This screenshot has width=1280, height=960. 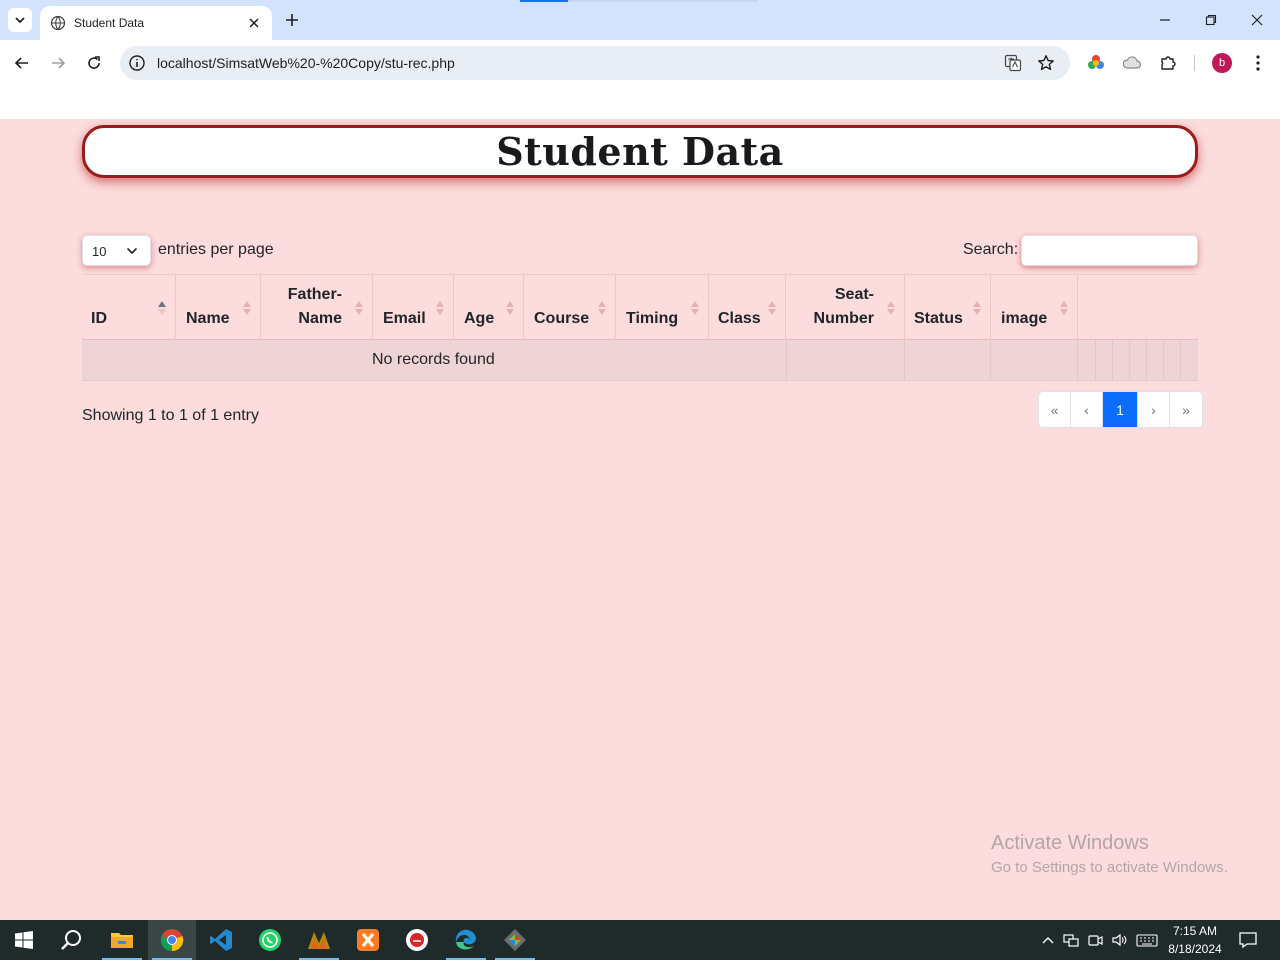 What do you see at coordinates (662, 308) in the screenshot?
I see `column-header-timing: Timing` at bounding box center [662, 308].